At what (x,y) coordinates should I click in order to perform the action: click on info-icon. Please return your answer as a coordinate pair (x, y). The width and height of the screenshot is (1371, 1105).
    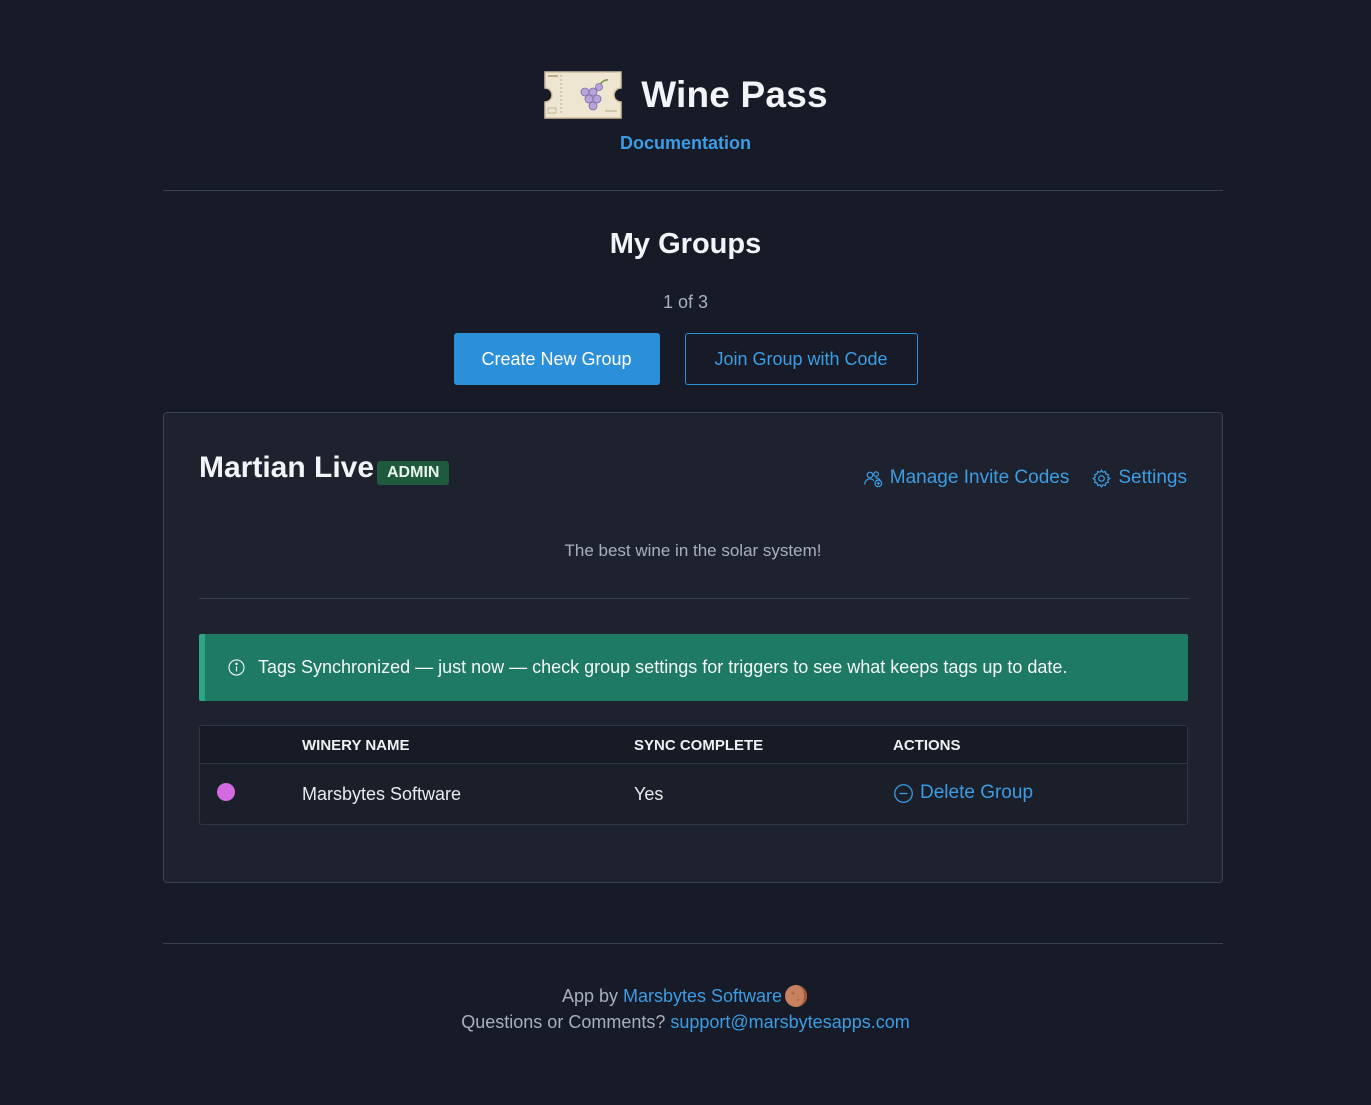
    Looking at the image, I should click on (236, 667).